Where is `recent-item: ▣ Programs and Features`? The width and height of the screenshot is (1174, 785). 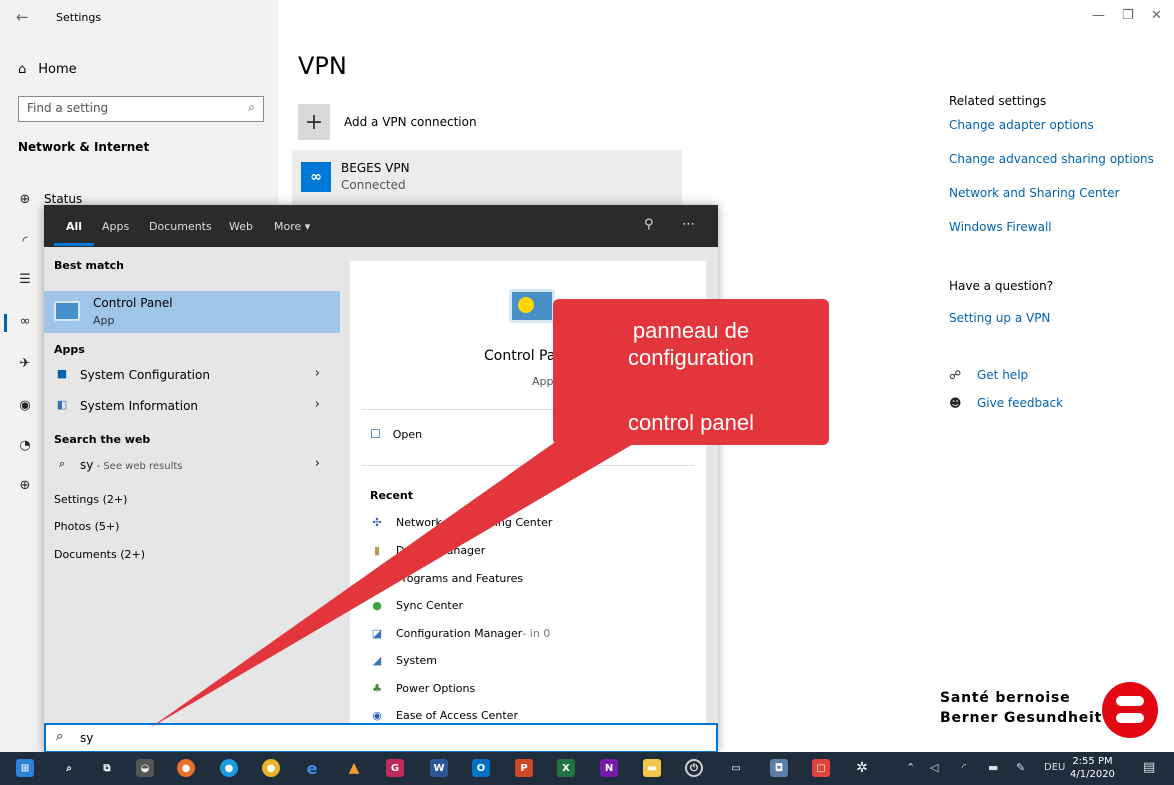 recent-item: ▣ Programs and Features is located at coordinates (446, 578).